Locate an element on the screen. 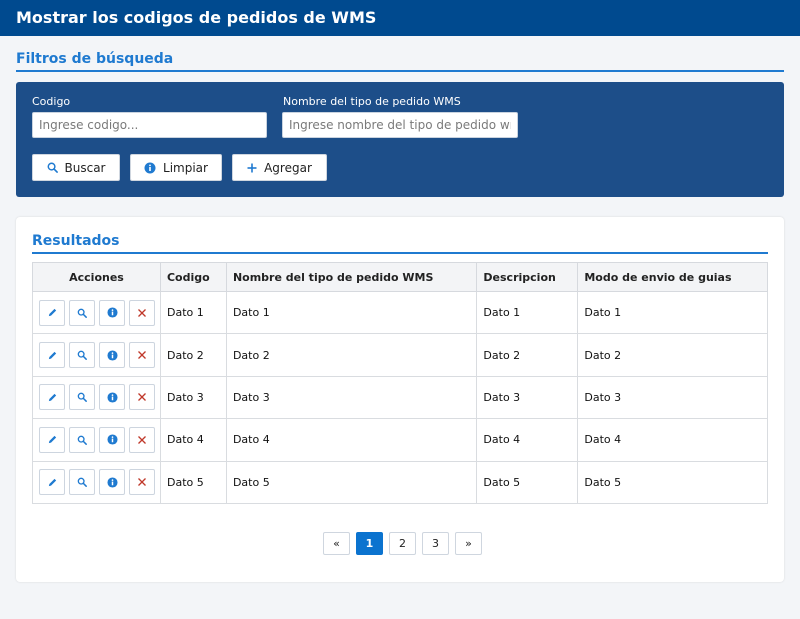 This screenshot has height=619, width=800. agregar-button: Agregar is located at coordinates (279, 167).